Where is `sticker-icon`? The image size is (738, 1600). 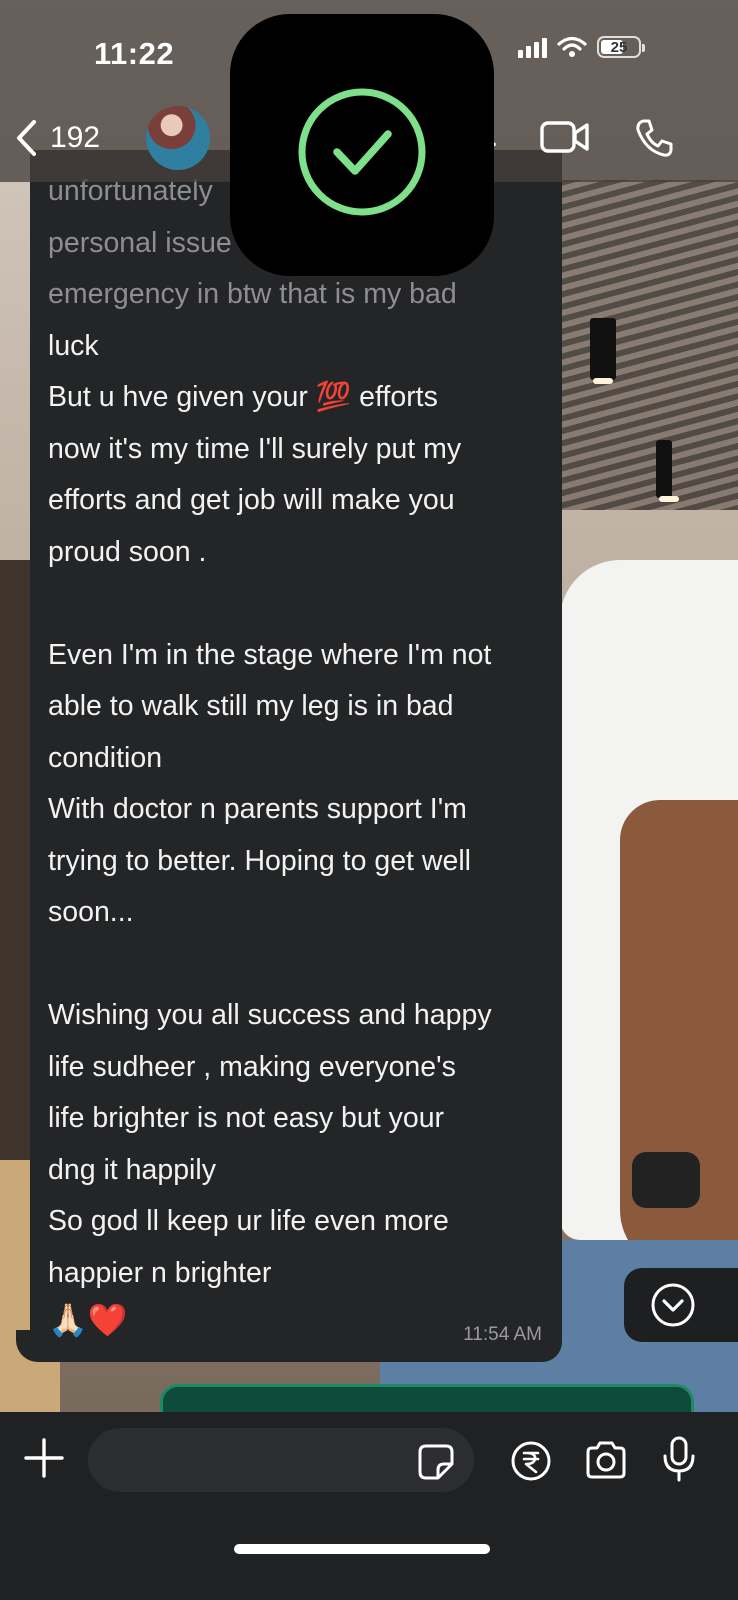 sticker-icon is located at coordinates (436, 1462).